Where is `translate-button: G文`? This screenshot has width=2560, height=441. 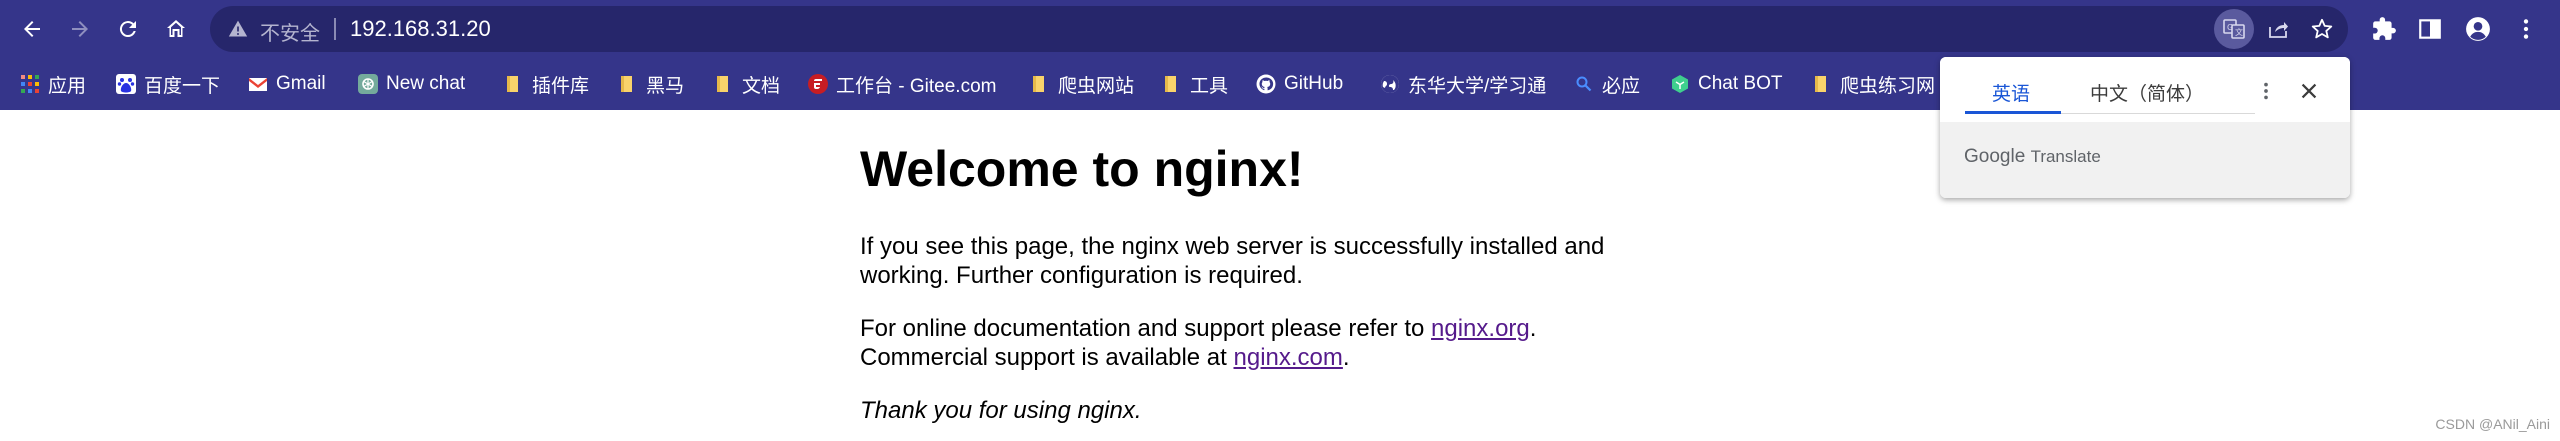
translate-button: G文 is located at coordinates (2234, 29).